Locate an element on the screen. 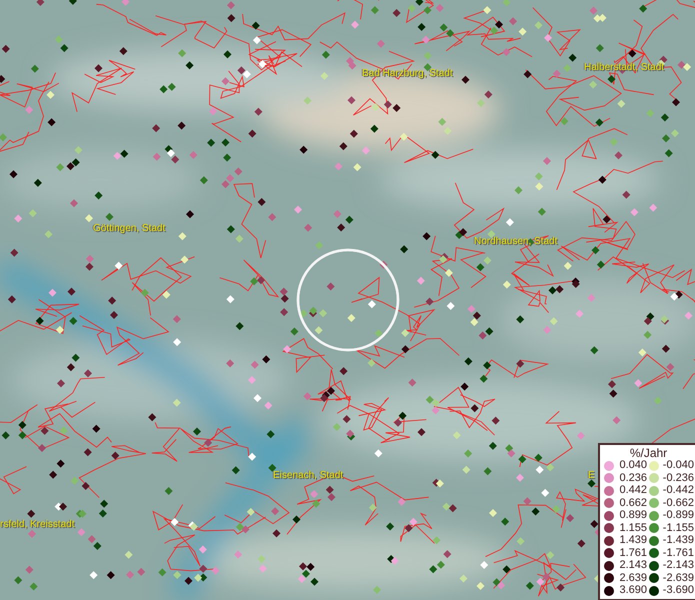  legend-value: 2.639 is located at coordinates (633, 578).